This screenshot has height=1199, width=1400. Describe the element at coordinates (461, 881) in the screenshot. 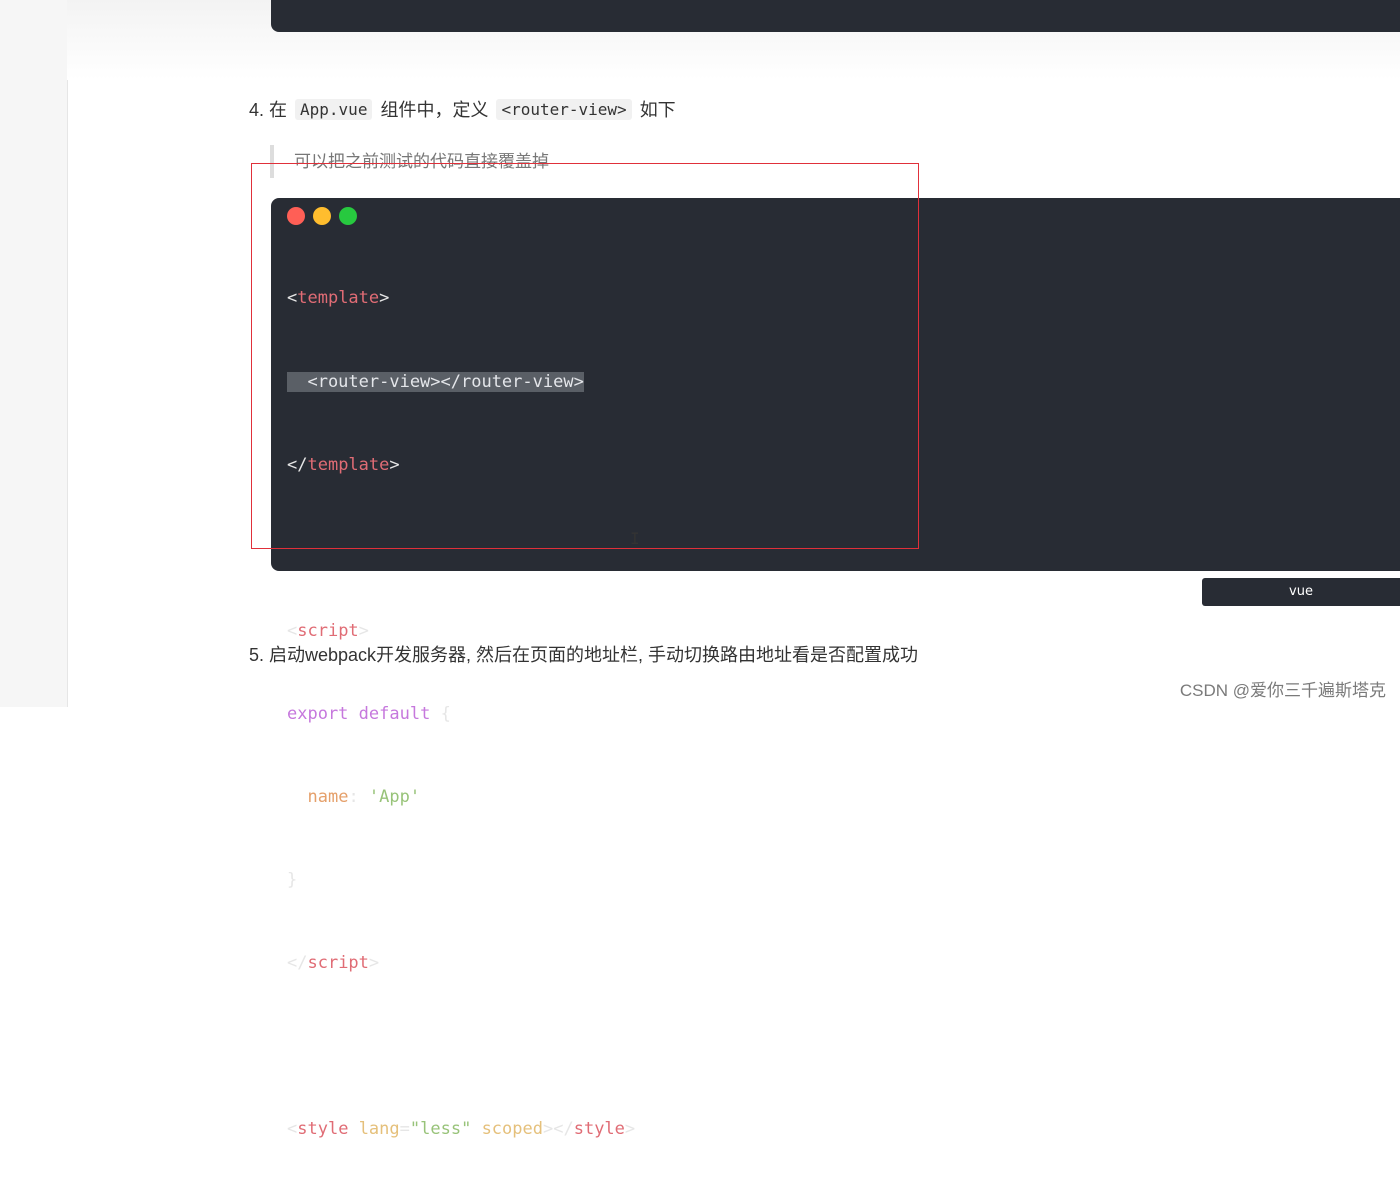

I see `code-line-8: }` at that location.